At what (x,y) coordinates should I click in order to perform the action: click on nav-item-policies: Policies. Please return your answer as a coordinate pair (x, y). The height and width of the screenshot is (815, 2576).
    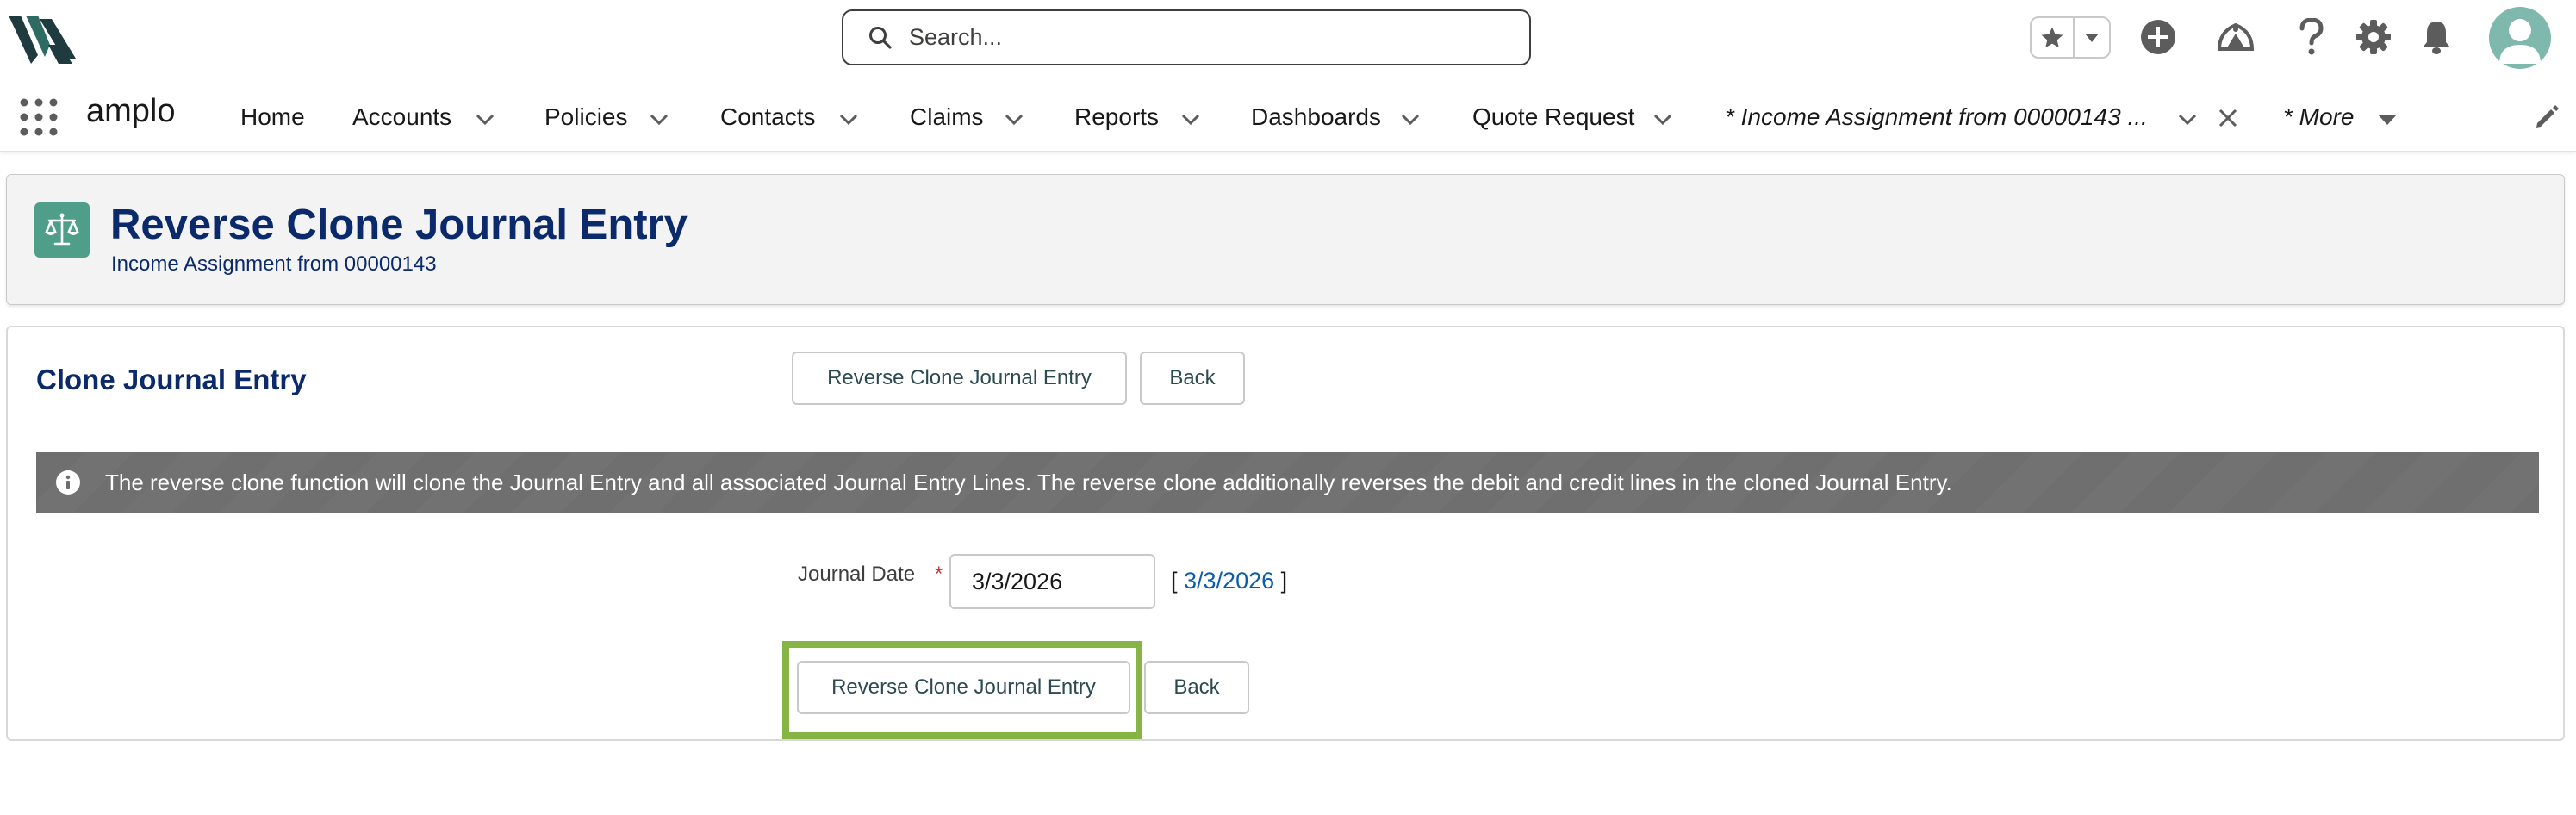
    Looking at the image, I should click on (586, 117).